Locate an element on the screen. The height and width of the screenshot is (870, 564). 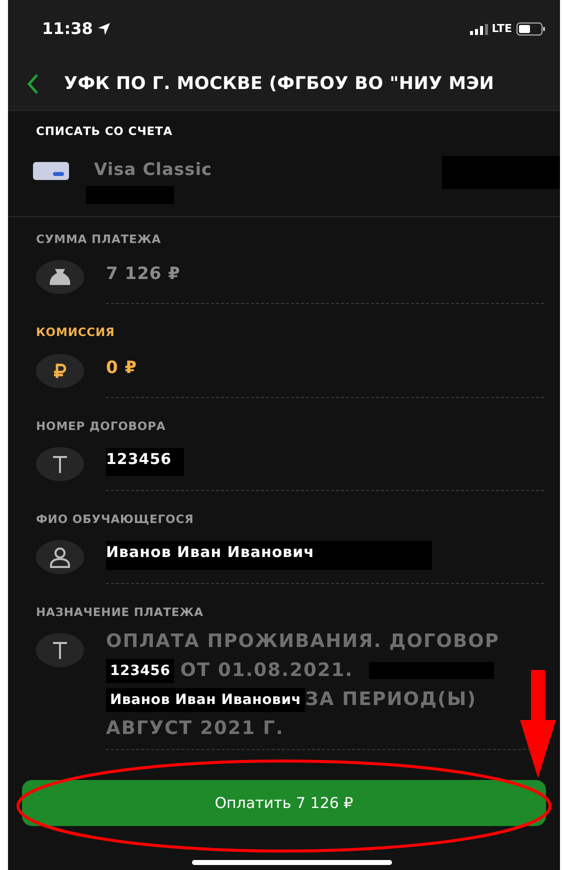
purpose-text: ЗА ПЕРИОД(Ы) is located at coordinates (391, 700).